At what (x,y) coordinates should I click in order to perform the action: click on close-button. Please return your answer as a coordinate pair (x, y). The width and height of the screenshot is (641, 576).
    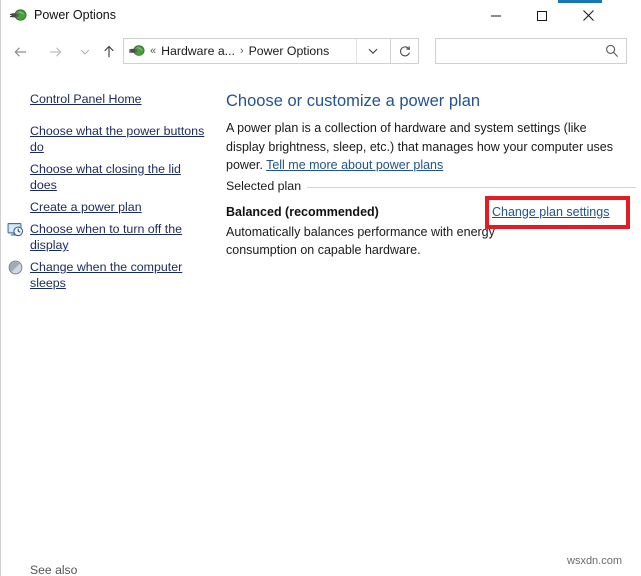
    Looking at the image, I should click on (588, 15).